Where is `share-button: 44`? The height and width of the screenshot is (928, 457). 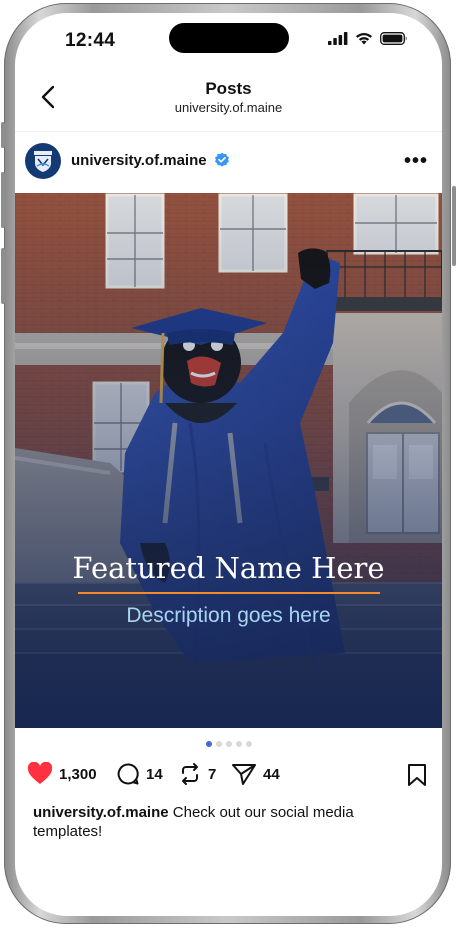
share-button: 44 is located at coordinates (255, 774).